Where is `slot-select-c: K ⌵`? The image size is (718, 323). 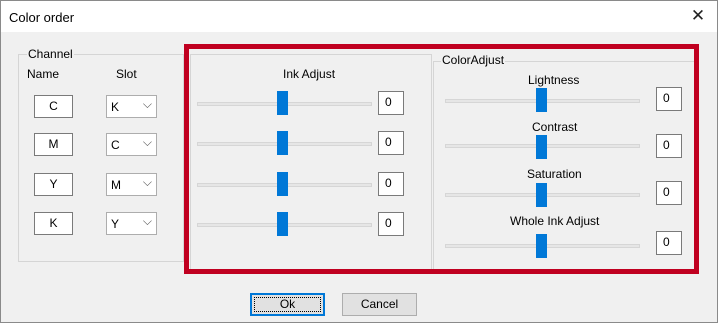 slot-select-c: K ⌵ is located at coordinates (131, 106).